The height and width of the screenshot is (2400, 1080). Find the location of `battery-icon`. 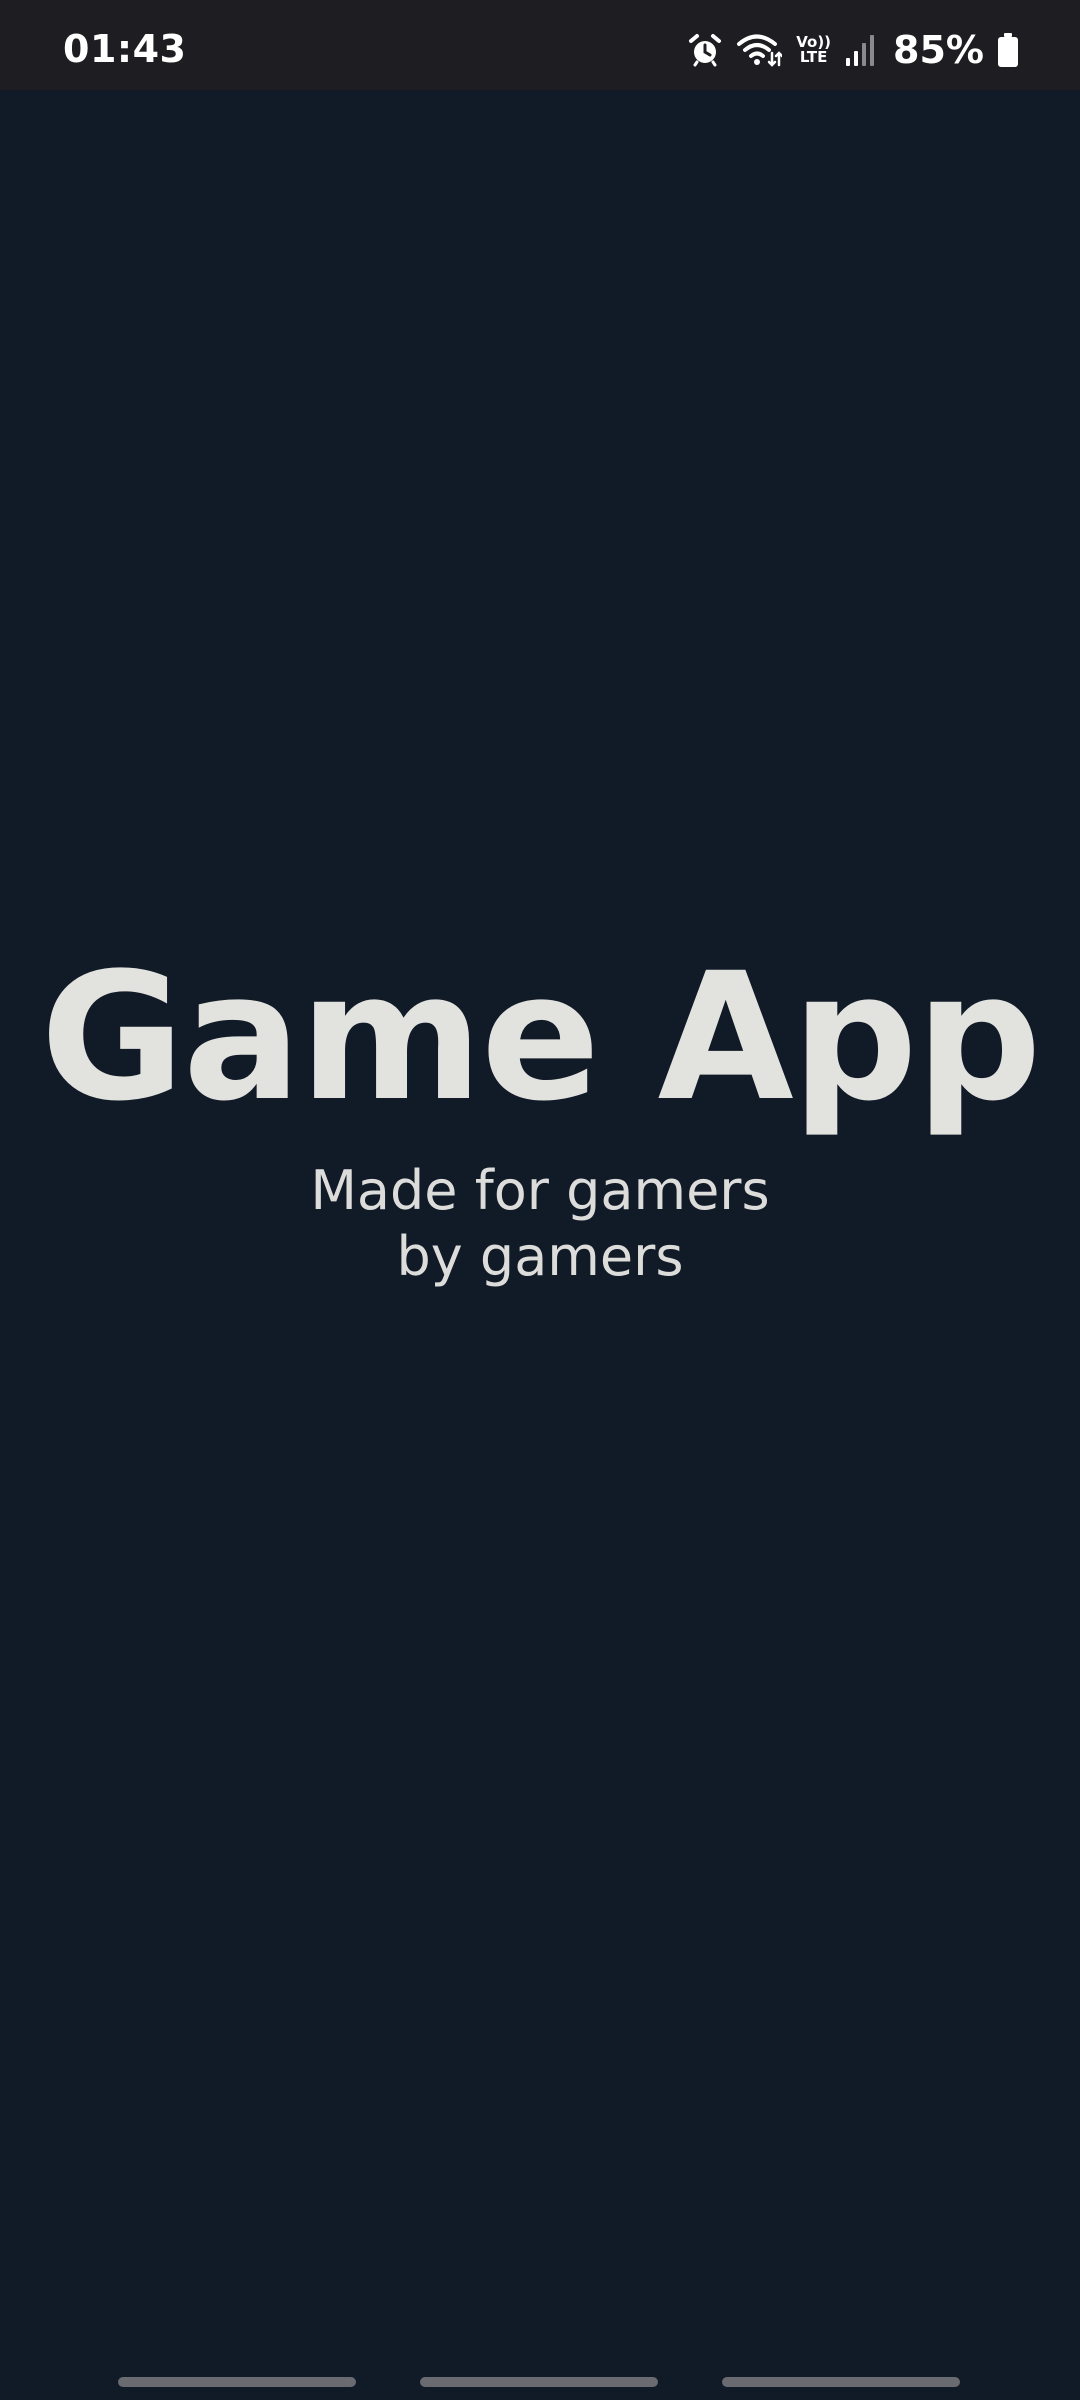

battery-icon is located at coordinates (1008, 50).